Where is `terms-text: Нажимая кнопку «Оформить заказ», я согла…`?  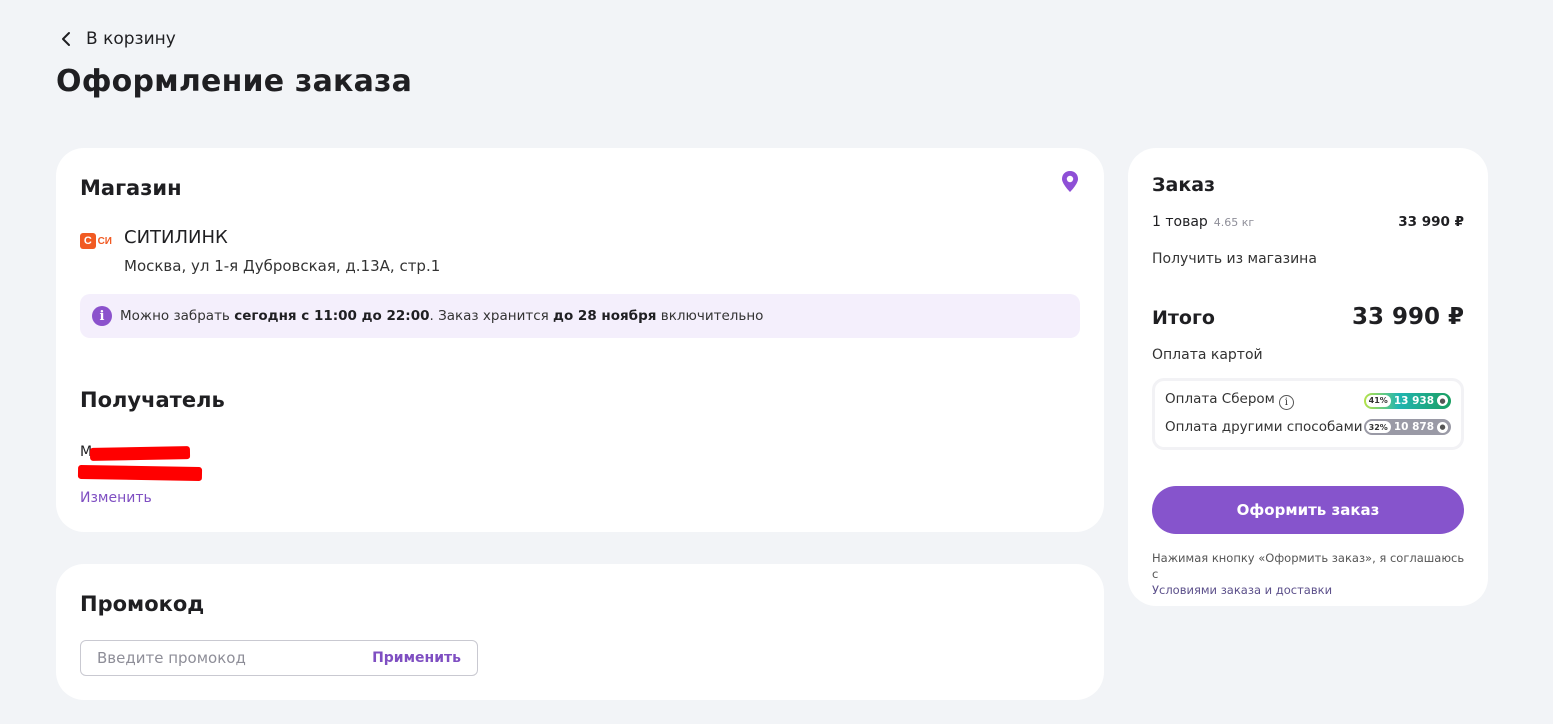
terms-text: Нажимая кнопку «Оформить заказ», я согла… is located at coordinates (1308, 574).